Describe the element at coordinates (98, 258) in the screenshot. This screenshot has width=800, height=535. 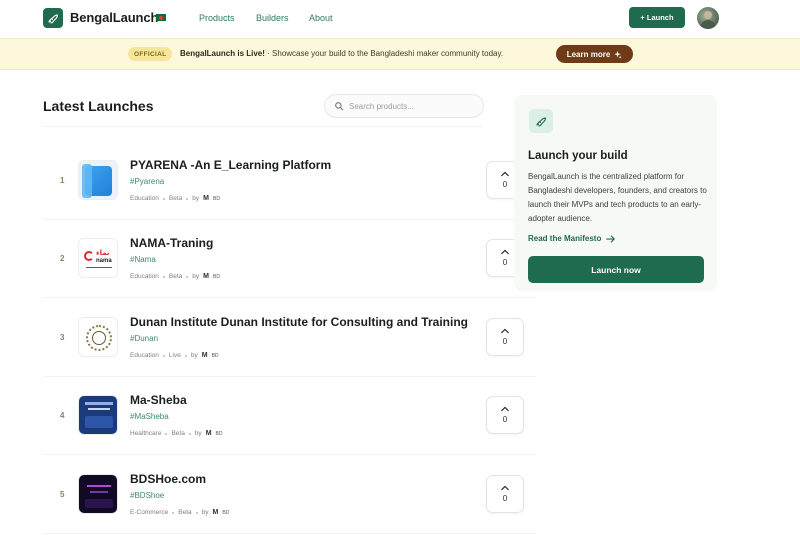
I see `product-thumbnail: نماء nama` at that location.